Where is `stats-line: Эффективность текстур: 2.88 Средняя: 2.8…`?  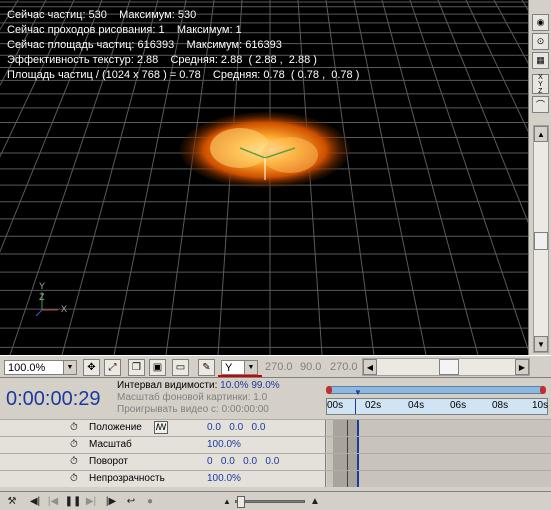 stats-line: Эффективность текстур: 2.88 Средняя: 2.8… is located at coordinates (162, 60).